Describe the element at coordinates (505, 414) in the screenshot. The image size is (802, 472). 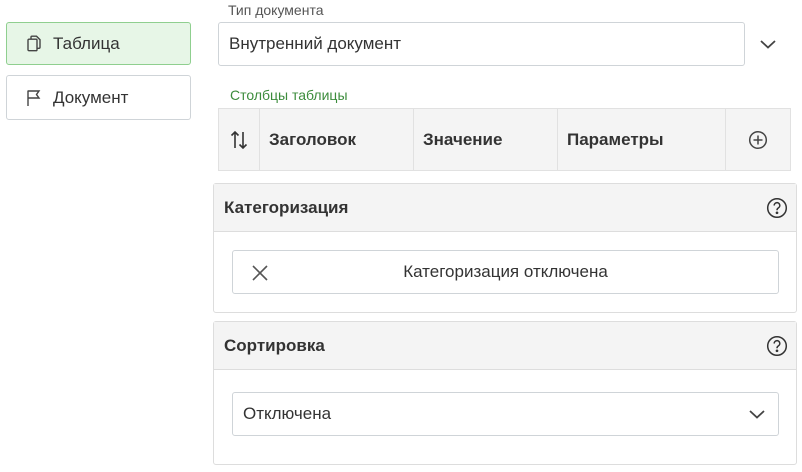
I see `sorting-select: Отключена` at that location.